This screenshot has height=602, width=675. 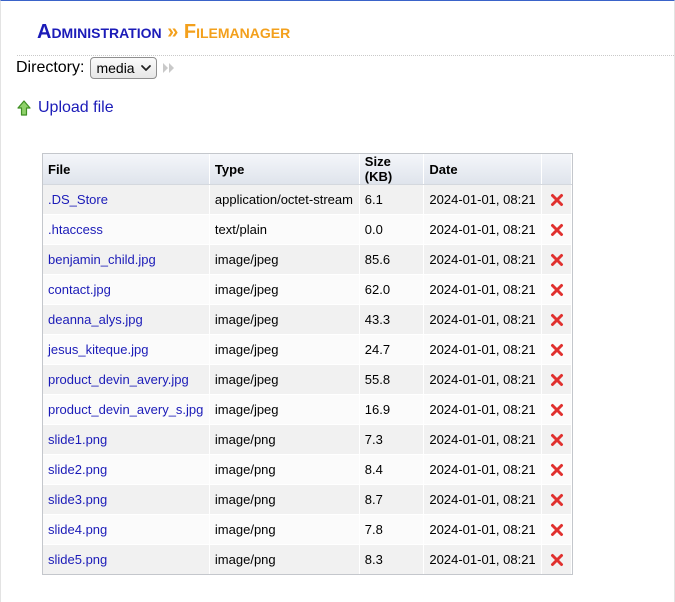 I want to click on file-size: 16.9, so click(x=392, y=409).